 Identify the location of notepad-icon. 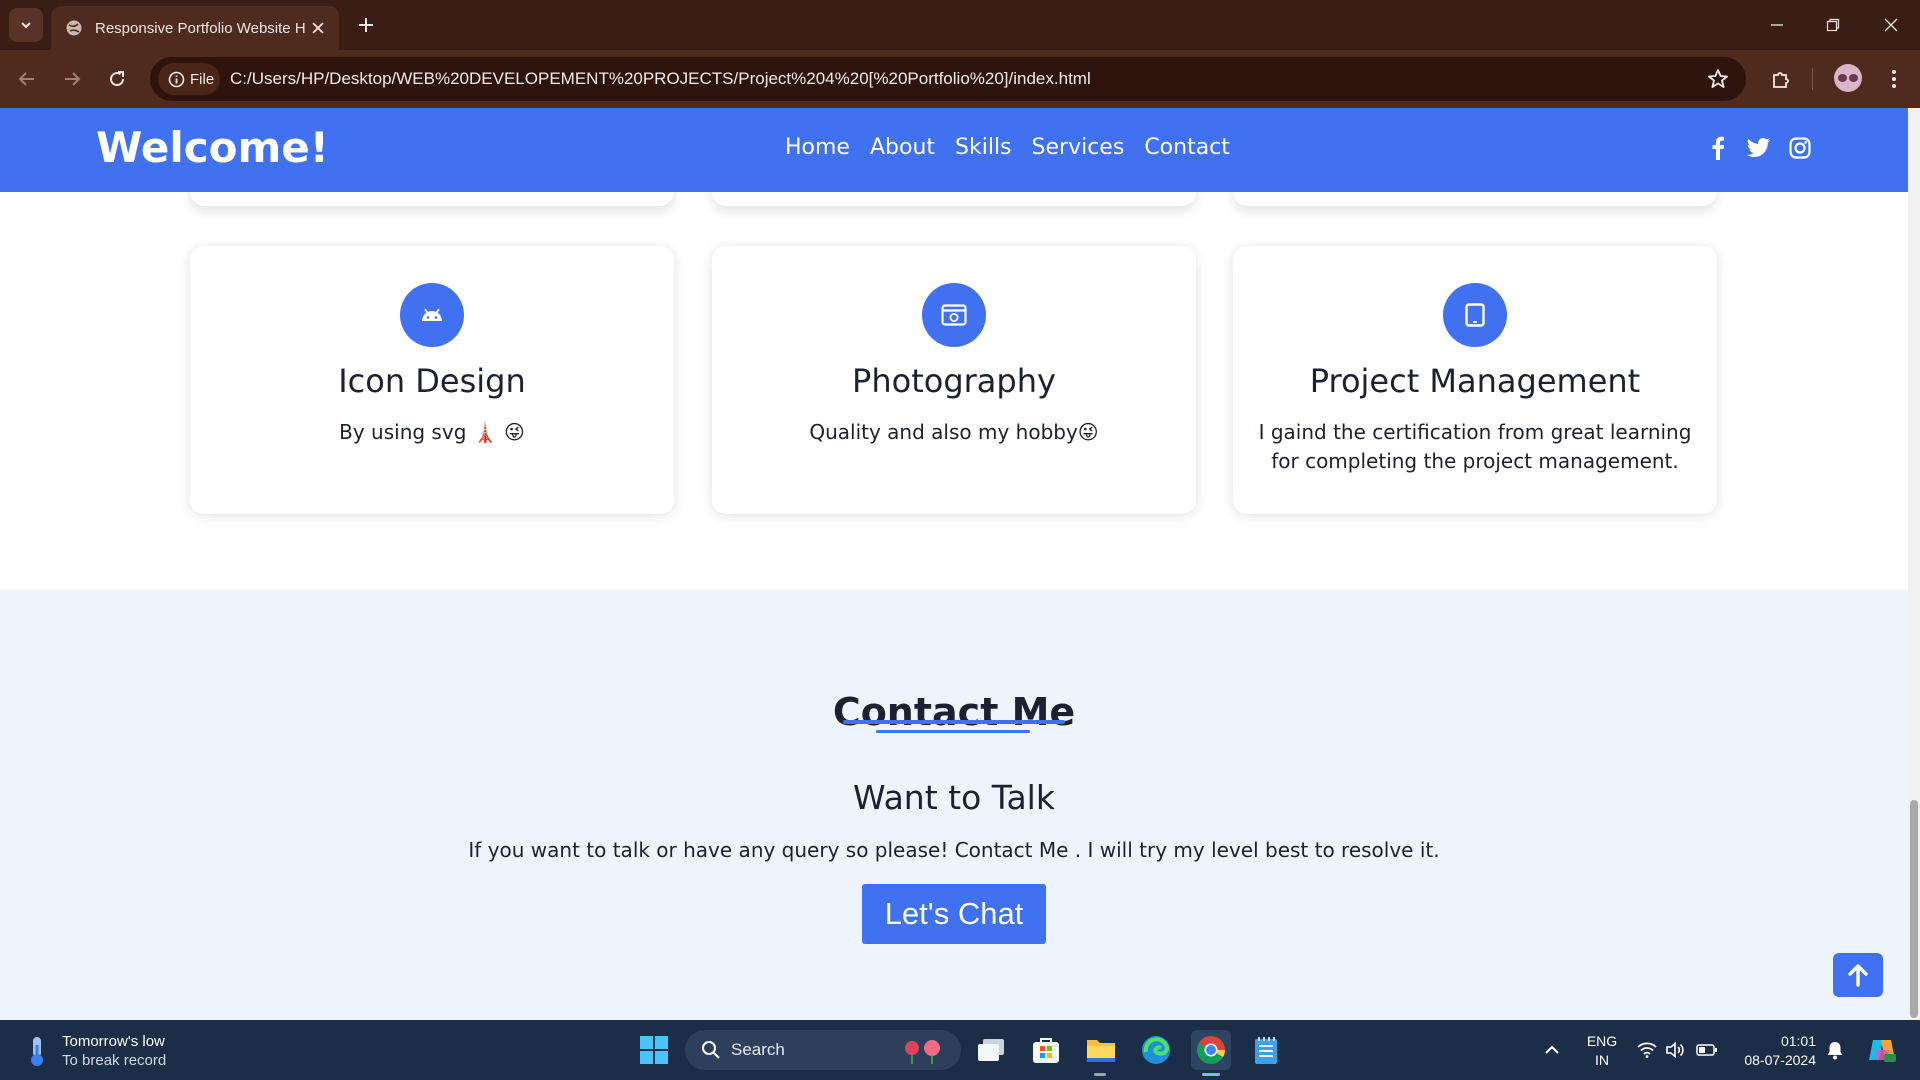
(1266, 1050).